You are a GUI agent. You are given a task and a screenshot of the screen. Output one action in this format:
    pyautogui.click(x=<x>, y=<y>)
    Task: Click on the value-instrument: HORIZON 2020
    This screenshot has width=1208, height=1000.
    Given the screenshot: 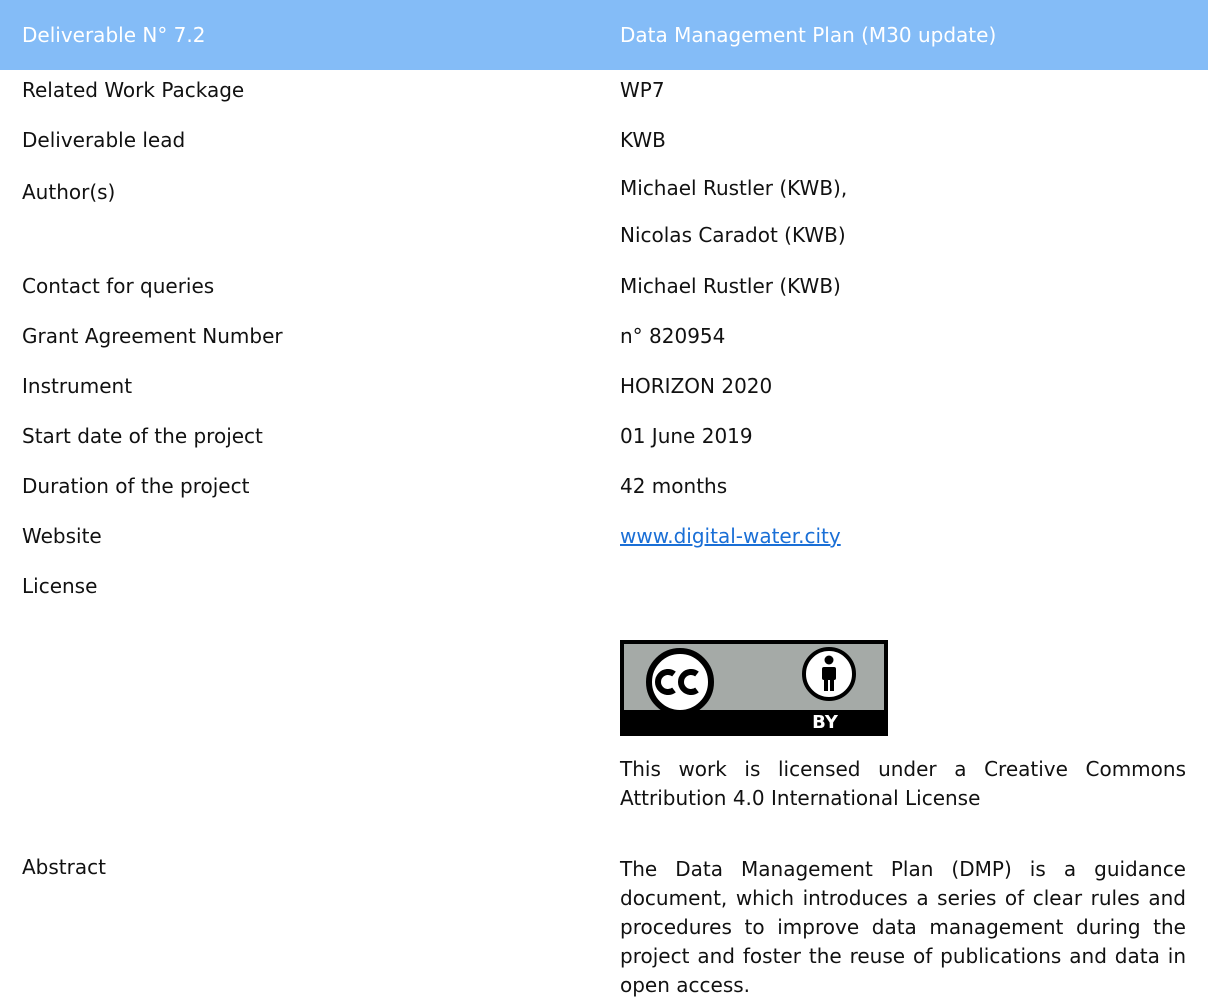 What is the action you would take?
    pyautogui.click(x=696, y=386)
    